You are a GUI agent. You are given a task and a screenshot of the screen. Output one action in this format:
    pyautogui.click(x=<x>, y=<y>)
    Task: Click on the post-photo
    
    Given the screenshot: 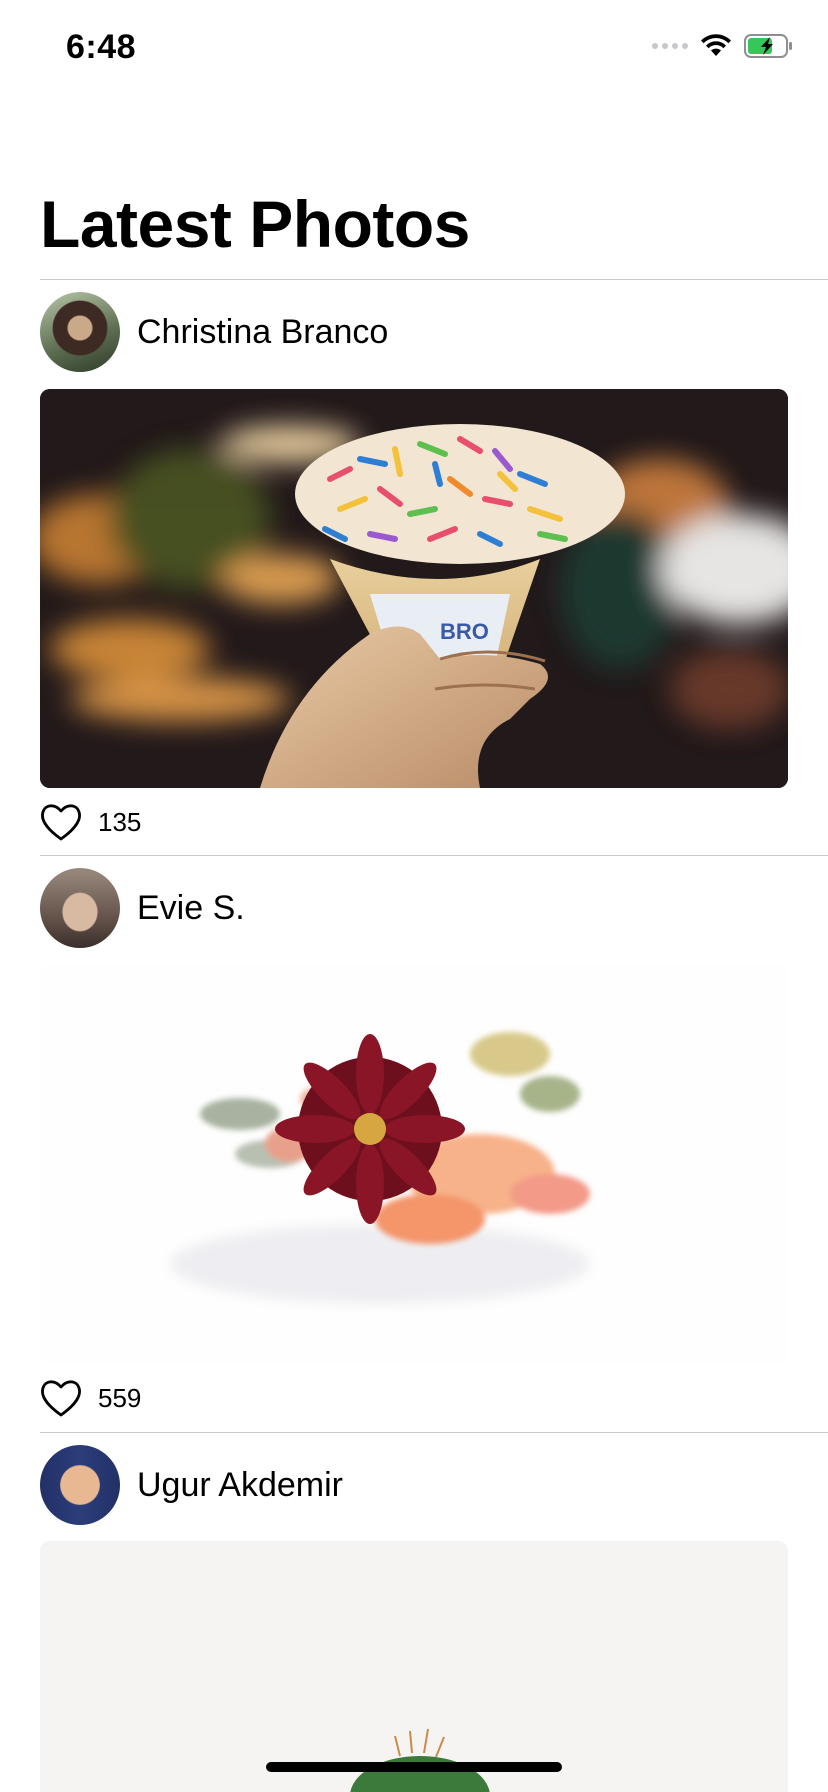 What is the action you would take?
    pyautogui.click(x=414, y=1666)
    